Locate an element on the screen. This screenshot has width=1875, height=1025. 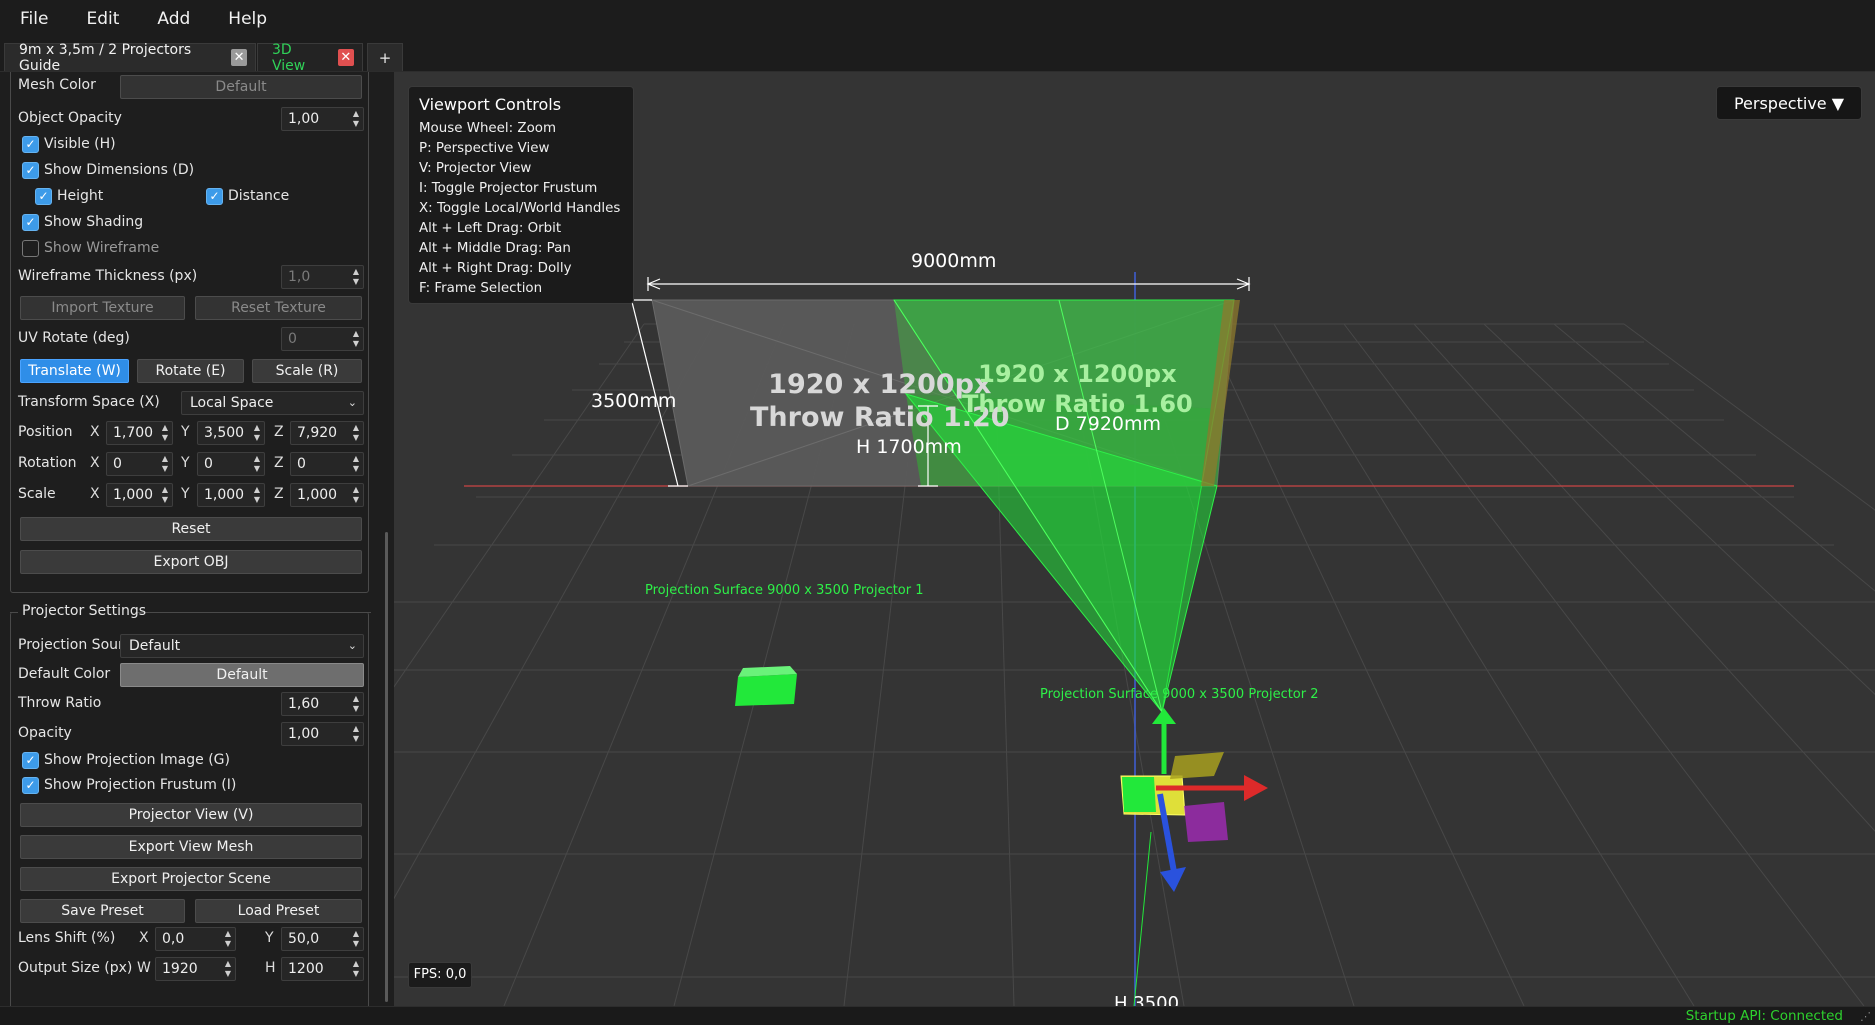
export-obj-button: Export OBJ is located at coordinates (191, 562).